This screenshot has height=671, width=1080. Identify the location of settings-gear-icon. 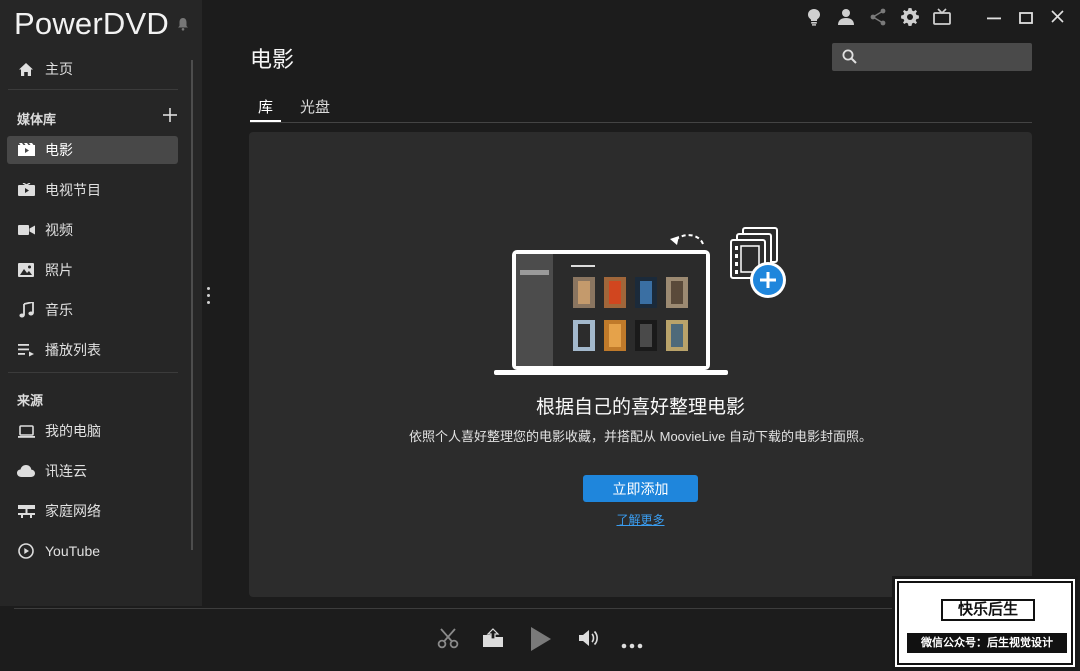
(910, 19).